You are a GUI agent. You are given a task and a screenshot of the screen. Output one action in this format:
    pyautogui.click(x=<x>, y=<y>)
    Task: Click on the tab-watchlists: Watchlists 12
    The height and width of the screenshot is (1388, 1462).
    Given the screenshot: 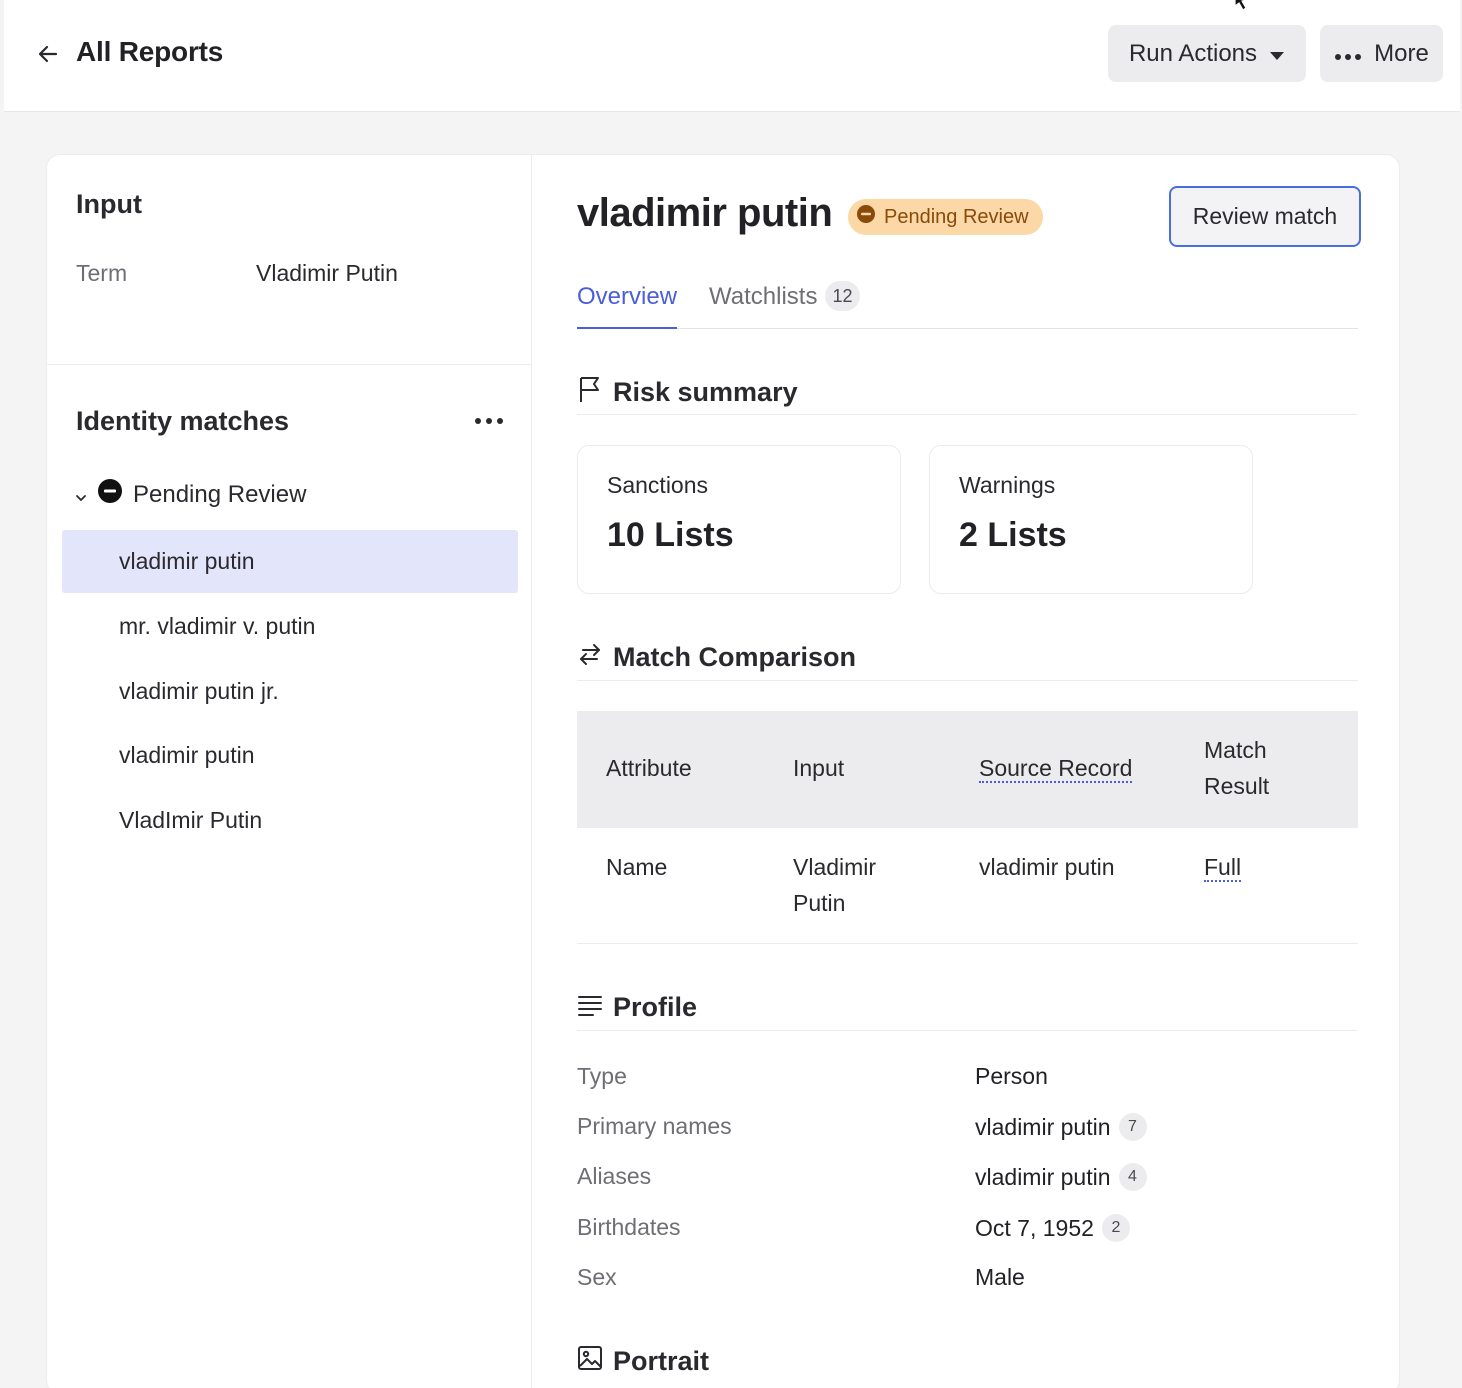 What is the action you would take?
    pyautogui.click(x=784, y=305)
    